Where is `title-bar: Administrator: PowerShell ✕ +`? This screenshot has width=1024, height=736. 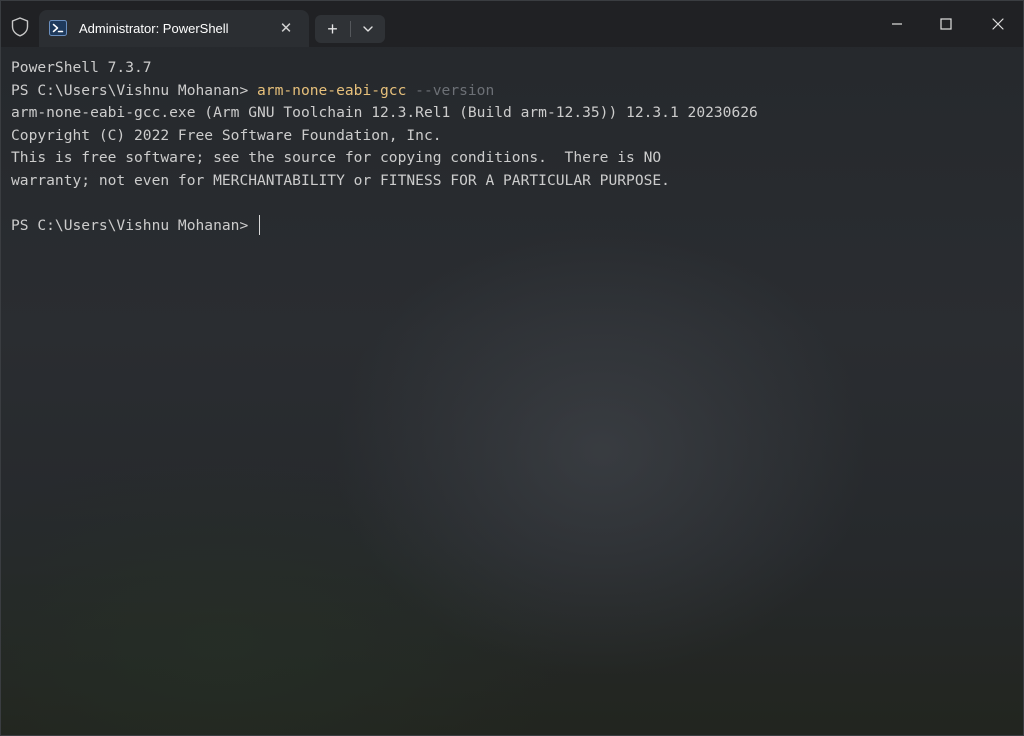 title-bar: Administrator: PowerShell ✕ + is located at coordinates (512, 24).